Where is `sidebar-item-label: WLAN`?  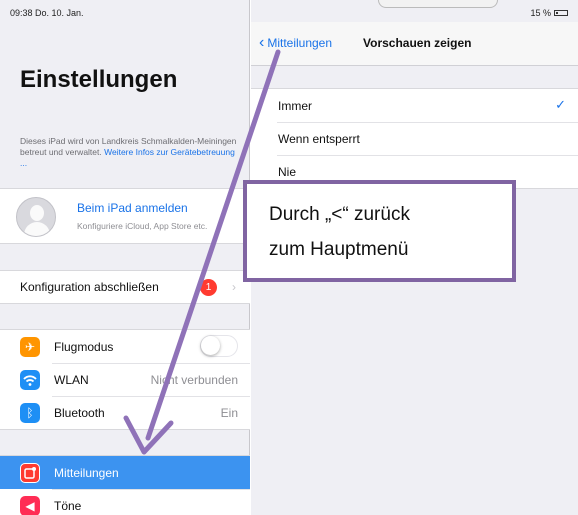
sidebar-item-label: WLAN is located at coordinates (71, 380).